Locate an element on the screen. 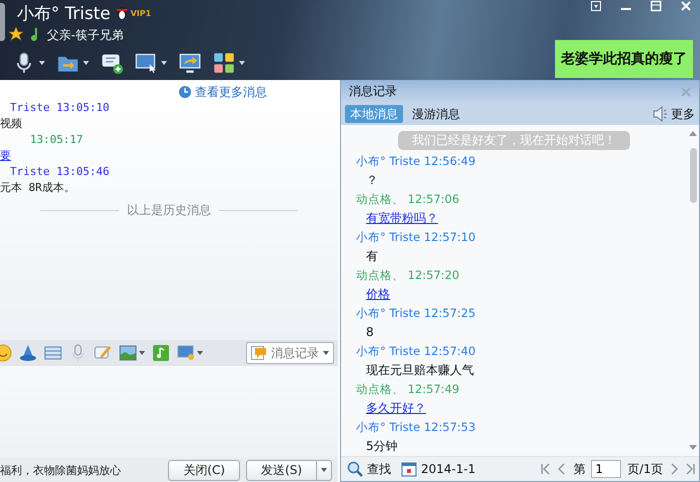  speaker-icon is located at coordinates (660, 114).